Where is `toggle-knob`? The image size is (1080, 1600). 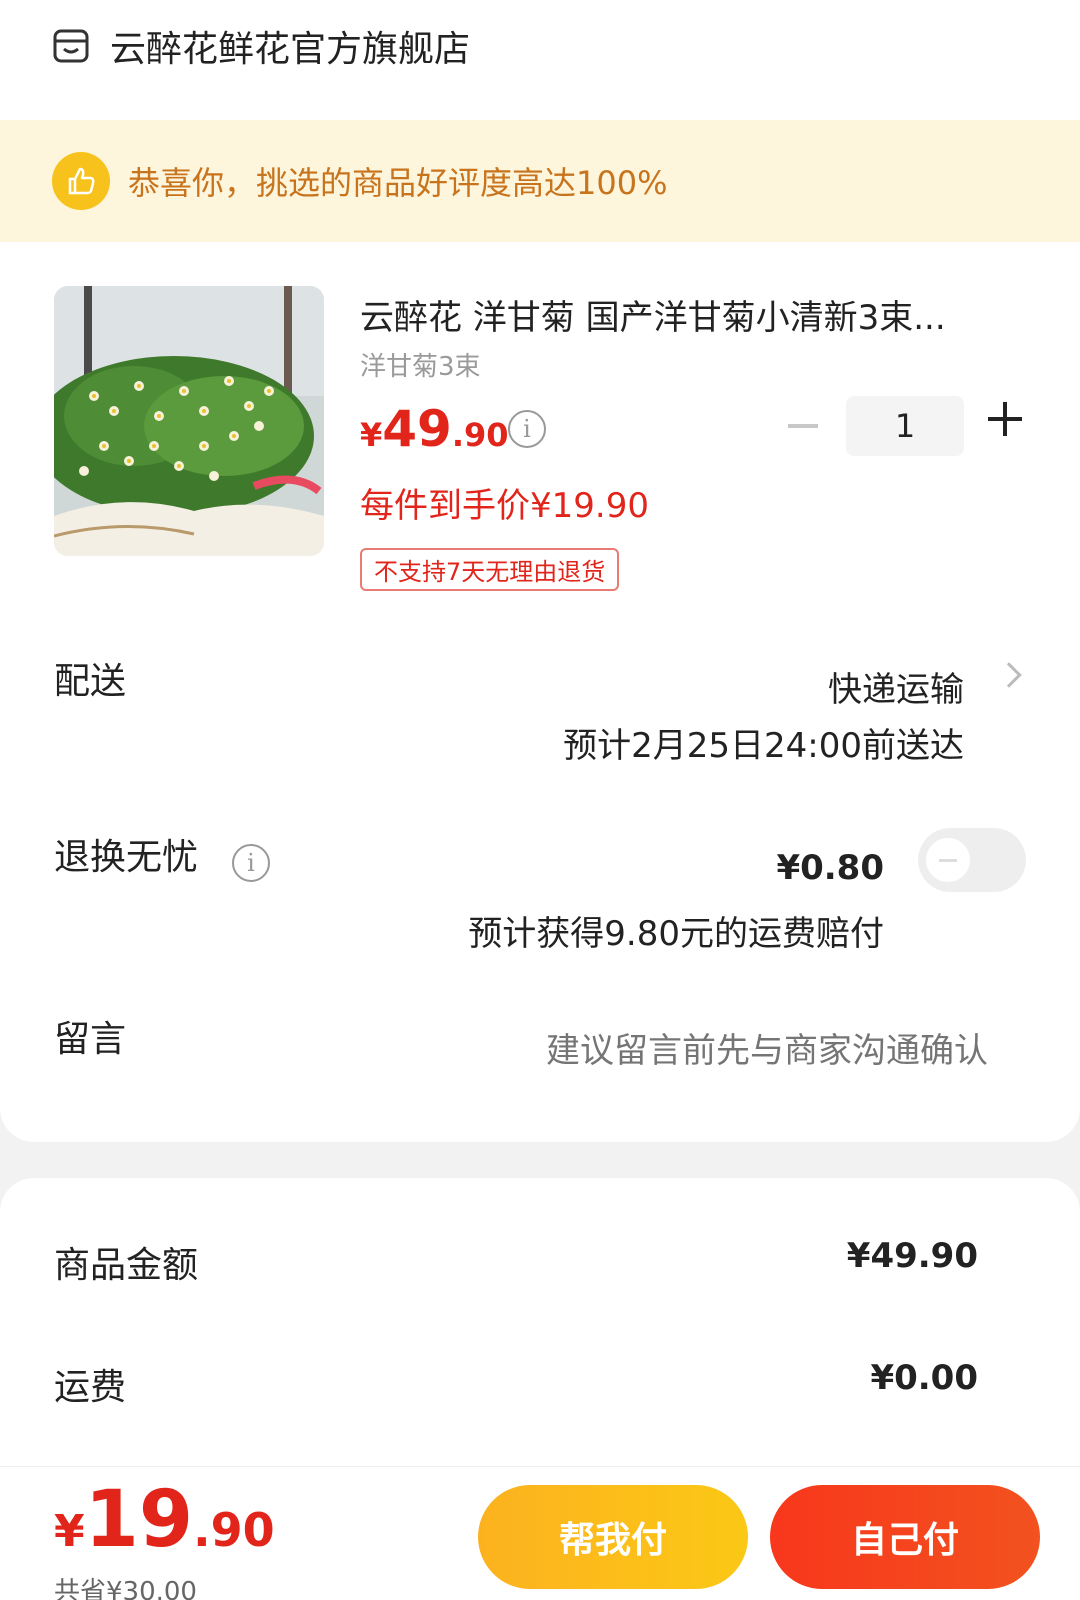
toggle-knob is located at coordinates (948, 860).